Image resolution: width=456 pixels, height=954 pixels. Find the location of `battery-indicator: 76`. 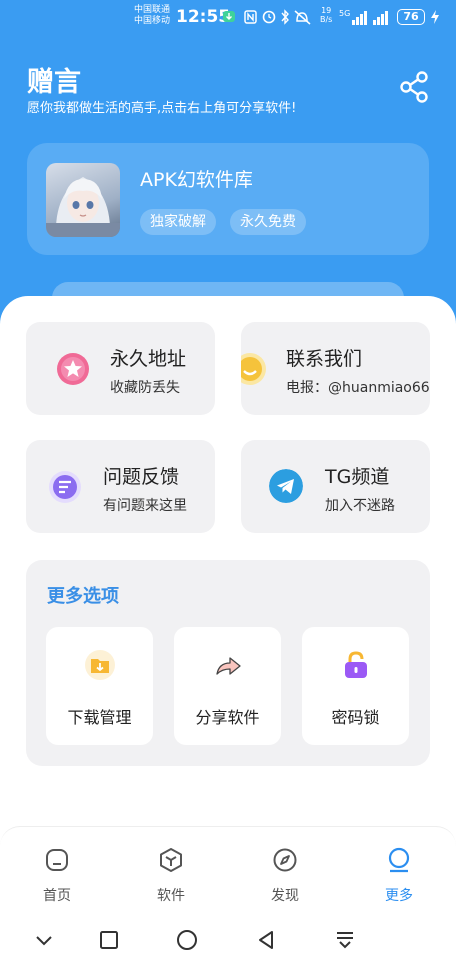

battery-indicator: 76 is located at coordinates (411, 17).